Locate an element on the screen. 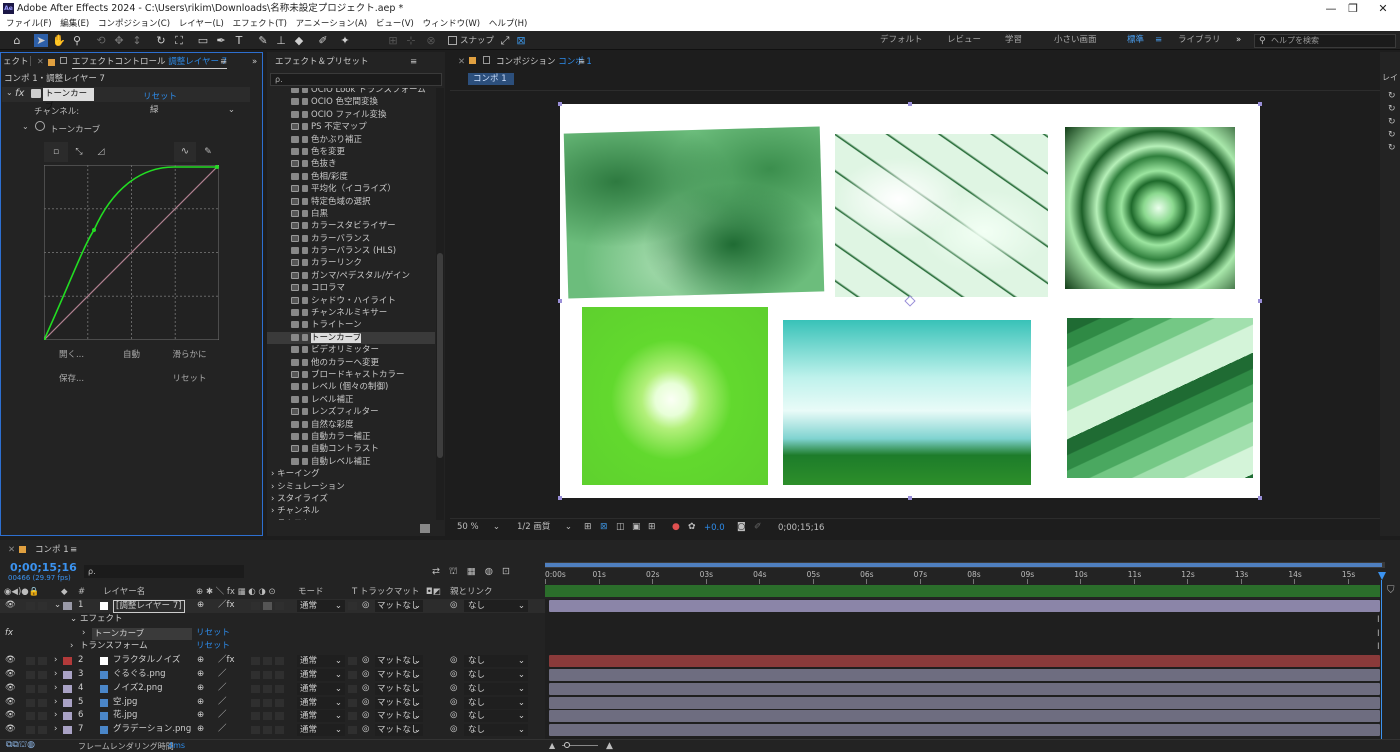  quality-switch-icon: ／fx is located at coordinates (226, 661).